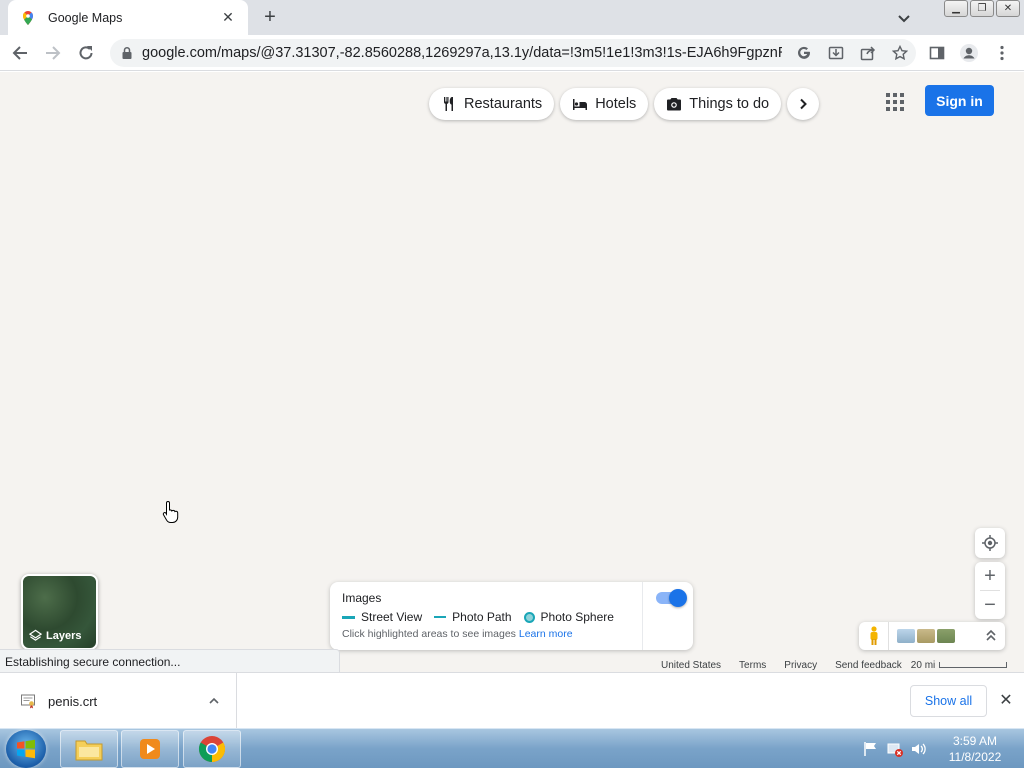  What do you see at coordinates (975, 749) in the screenshot?
I see `taskbar-clock: 3:59 AM 11/8/2022` at bounding box center [975, 749].